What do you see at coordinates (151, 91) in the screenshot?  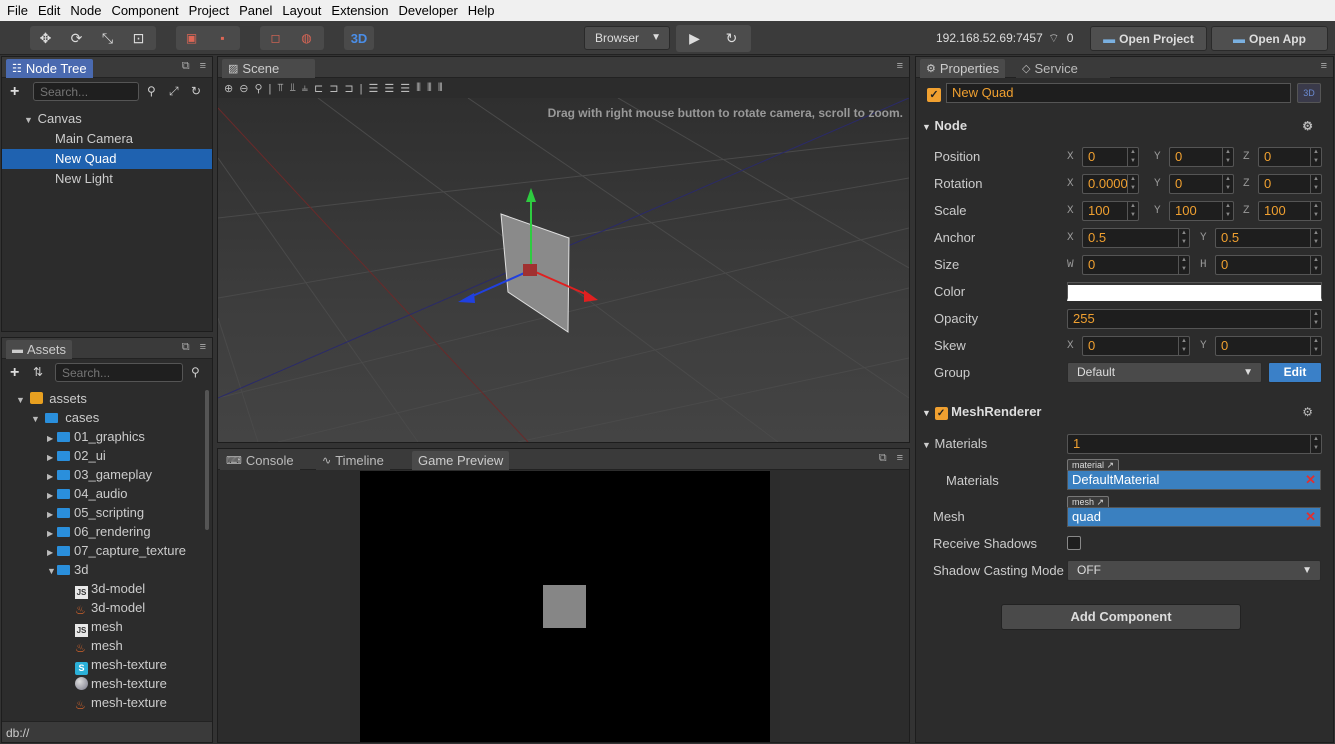 I see `search-icon: ⚲` at bounding box center [151, 91].